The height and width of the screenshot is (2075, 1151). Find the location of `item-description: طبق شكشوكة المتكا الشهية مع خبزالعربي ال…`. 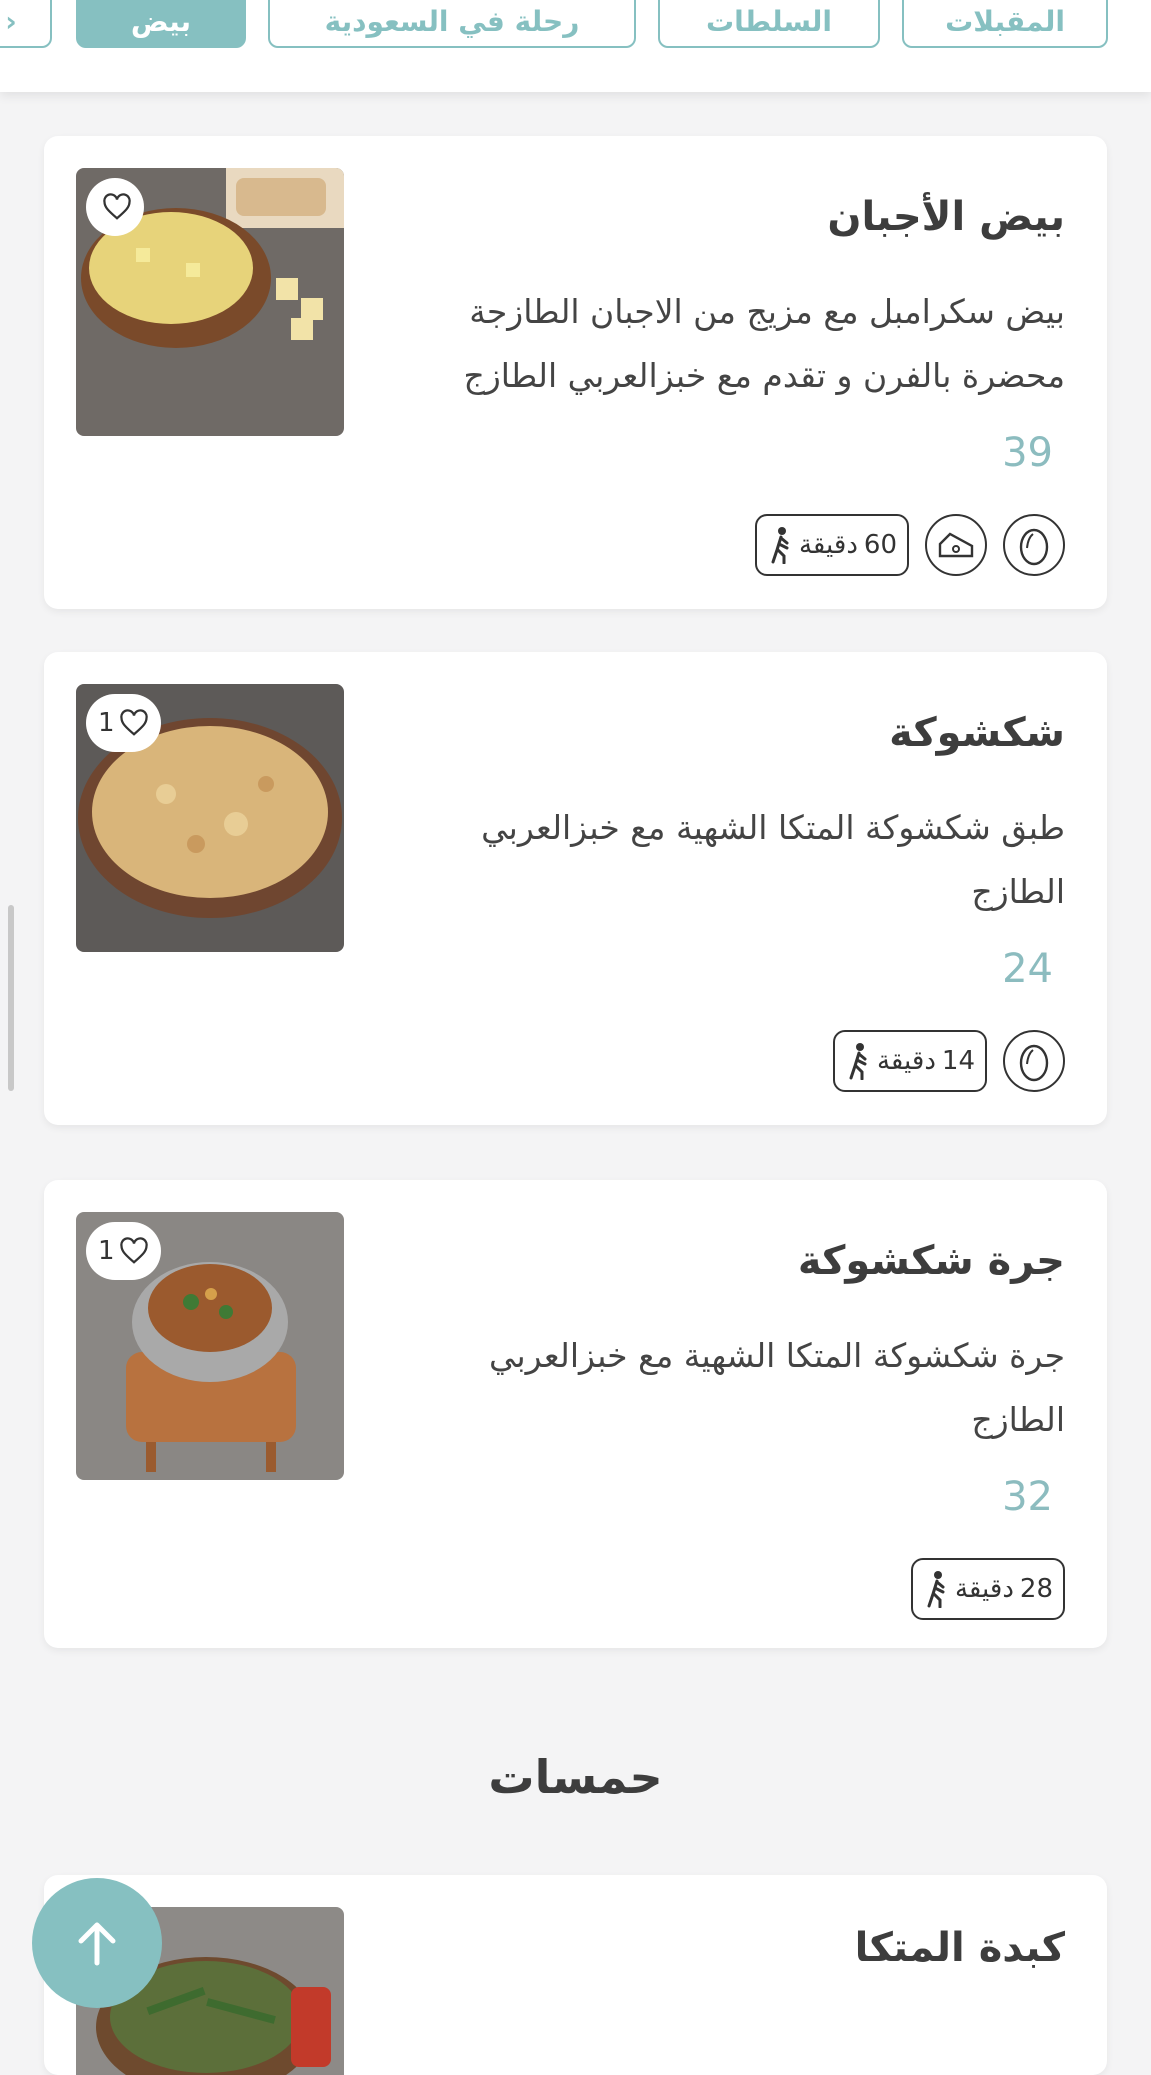

item-description: طبق شكشوكة المتكا الشهية مع خبزالعربي ال… is located at coordinates (773, 859).